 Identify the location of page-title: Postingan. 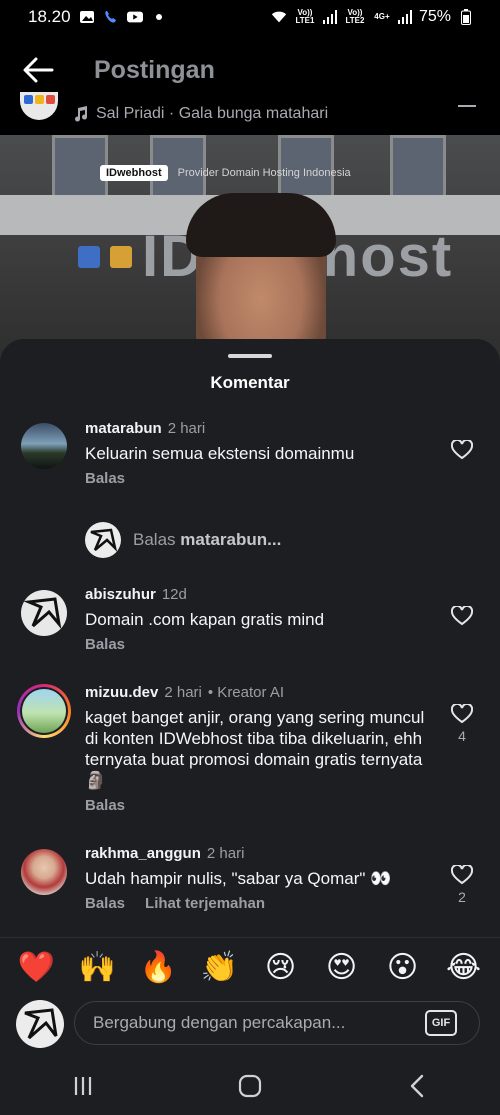
(154, 69).